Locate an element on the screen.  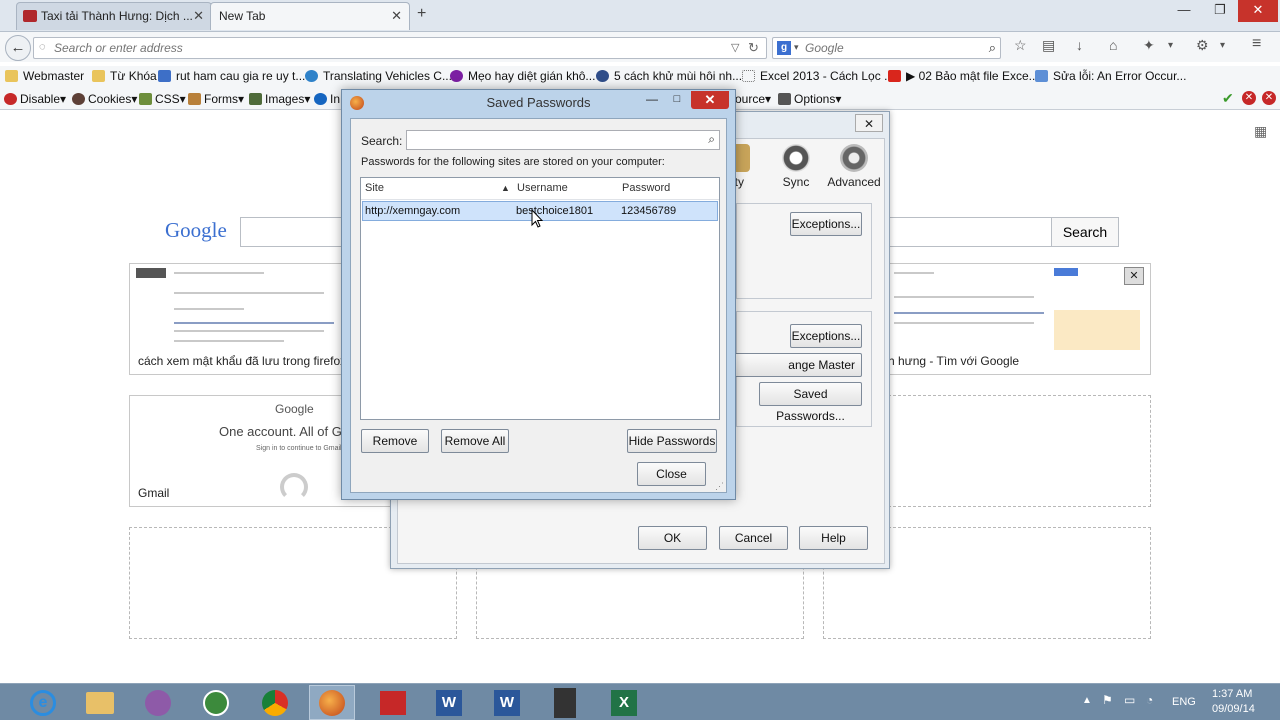
close-button: Close is located at coordinates (671, 474).